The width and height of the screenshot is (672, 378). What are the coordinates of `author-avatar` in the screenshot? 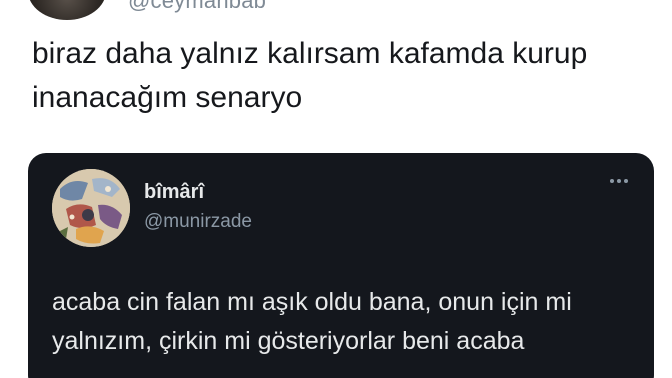 It's located at (67, 10).